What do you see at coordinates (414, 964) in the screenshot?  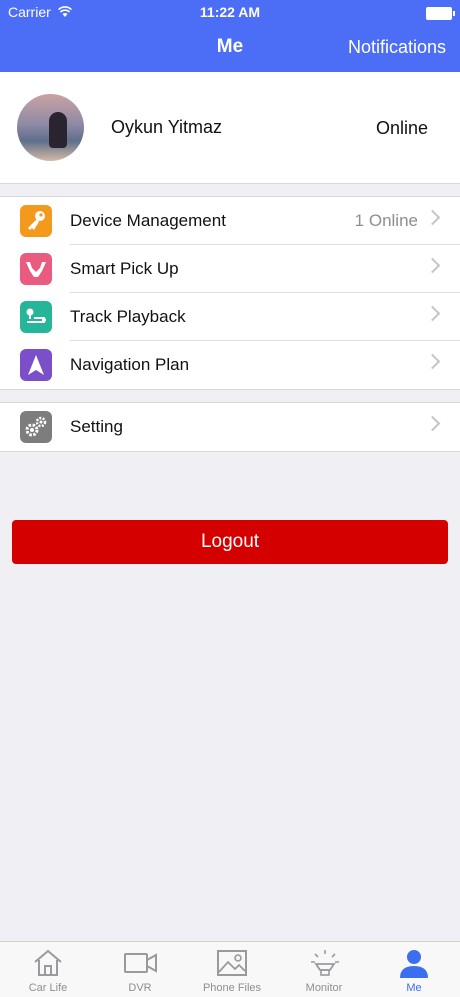 I see `person-icon` at bounding box center [414, 964].